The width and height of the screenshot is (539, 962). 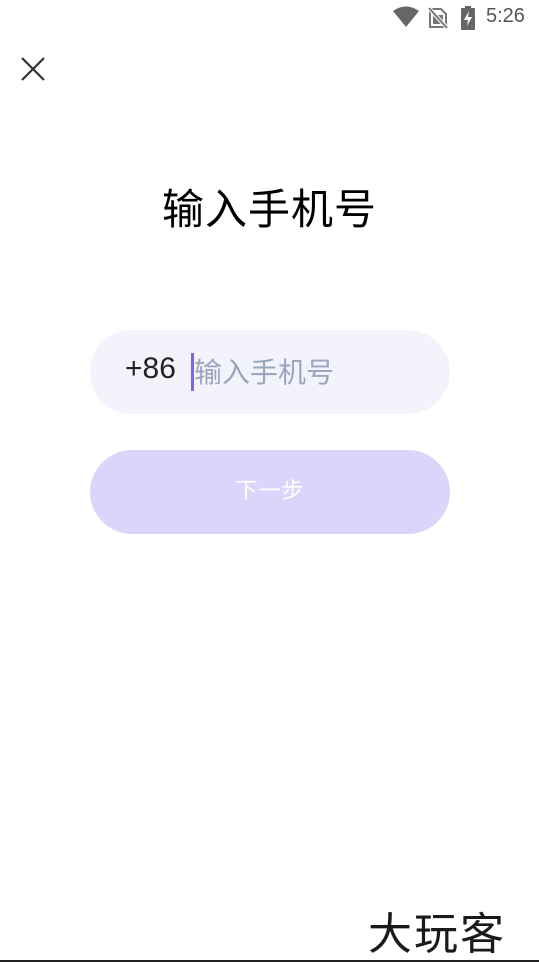 I want to click on battery-charging-icon, so click(x=468, y=18).